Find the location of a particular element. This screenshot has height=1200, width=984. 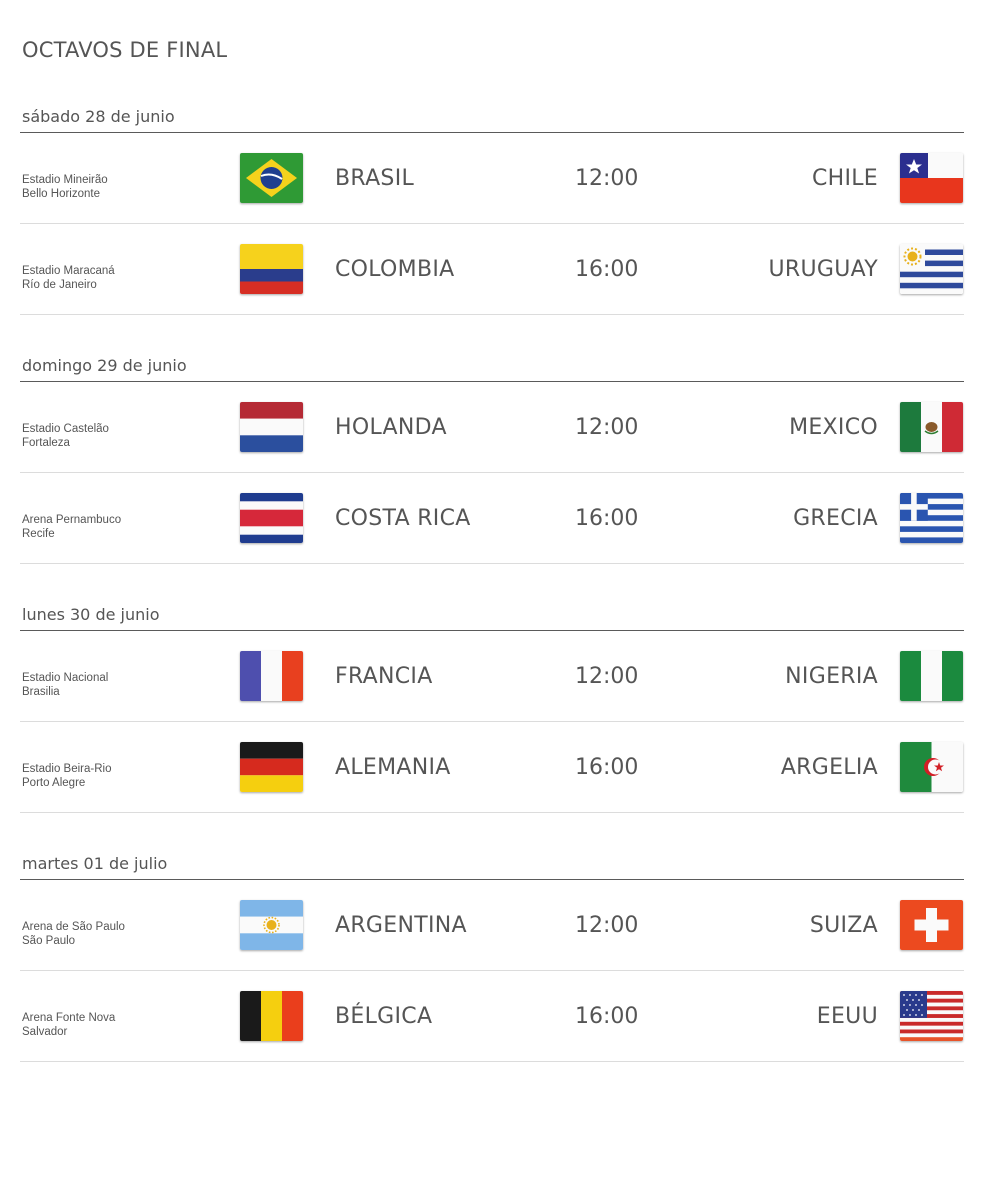

venue-city: Recife is located at coordinates (38, 534).